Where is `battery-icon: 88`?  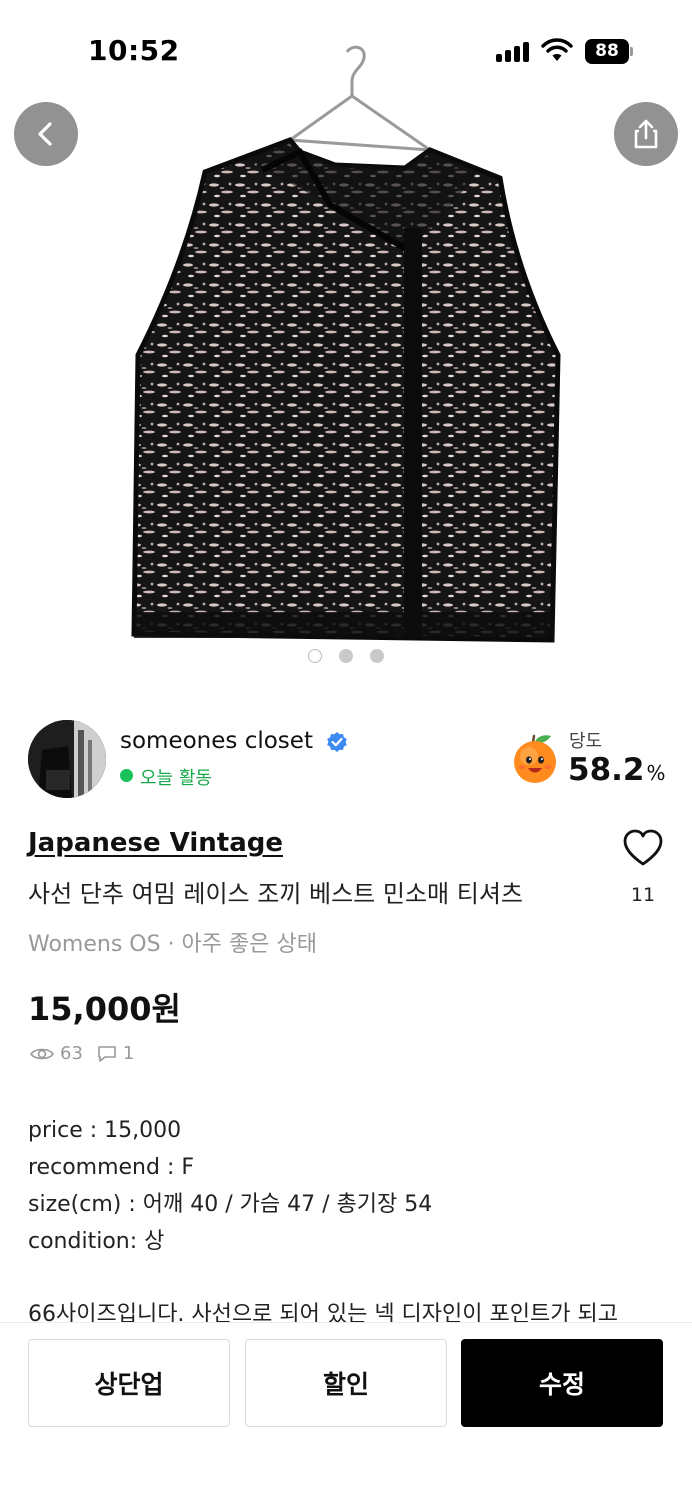 battery-icon: 88 is located at coordinates (607, 51).